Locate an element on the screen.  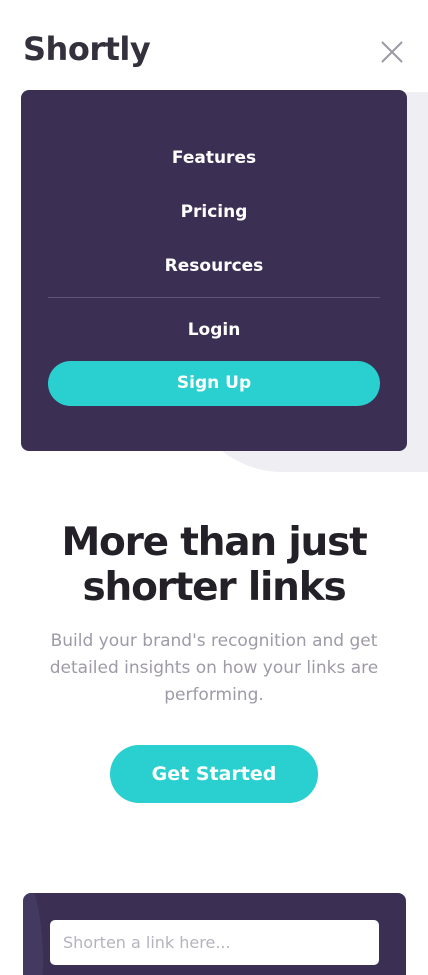
logo: Shortly is located at coordinates (87, 49).